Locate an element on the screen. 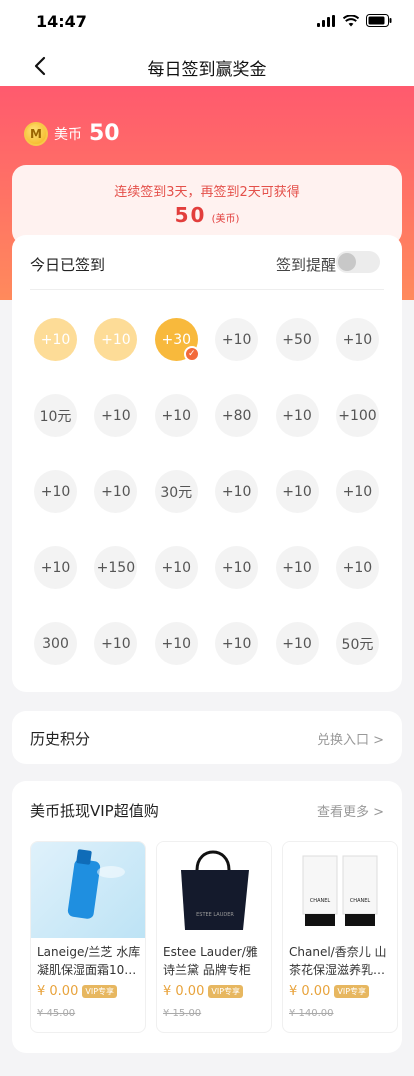  streak-reward: 50 (美币) is located at coordinates (207, 215).